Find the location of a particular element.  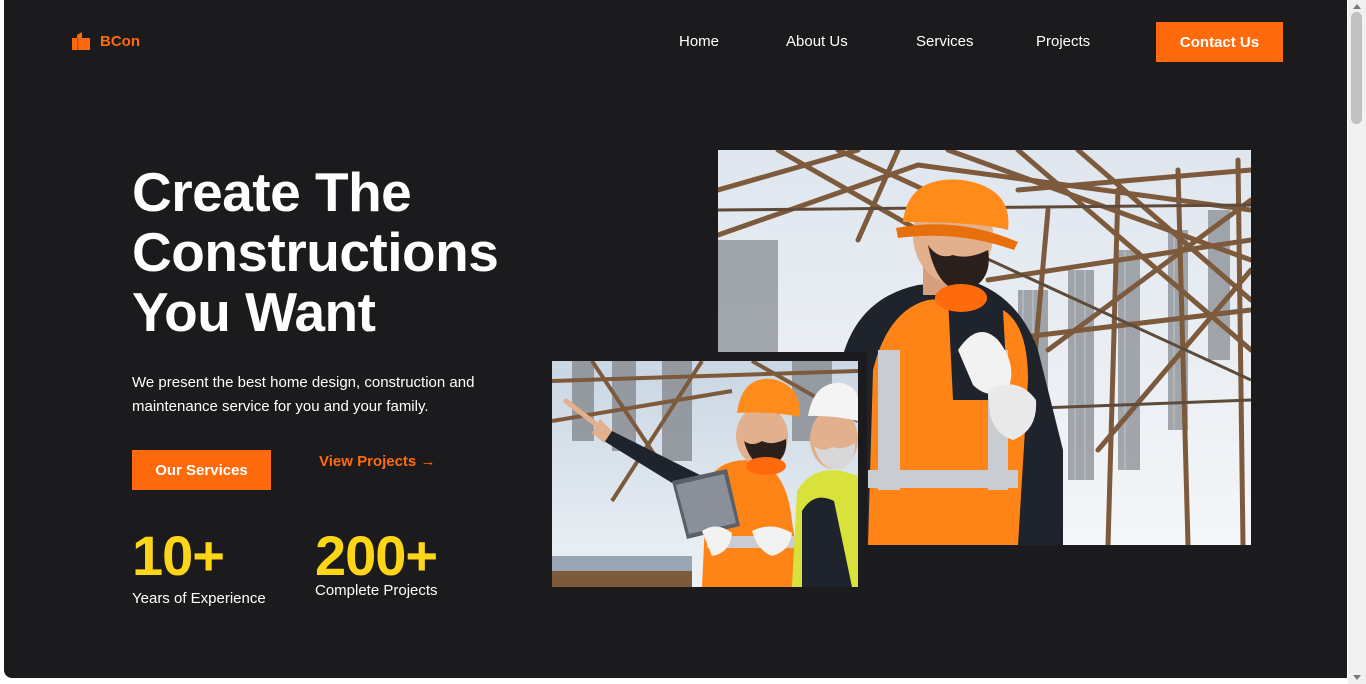

scrollbar-thumb is located at coordinates (1356, 68).